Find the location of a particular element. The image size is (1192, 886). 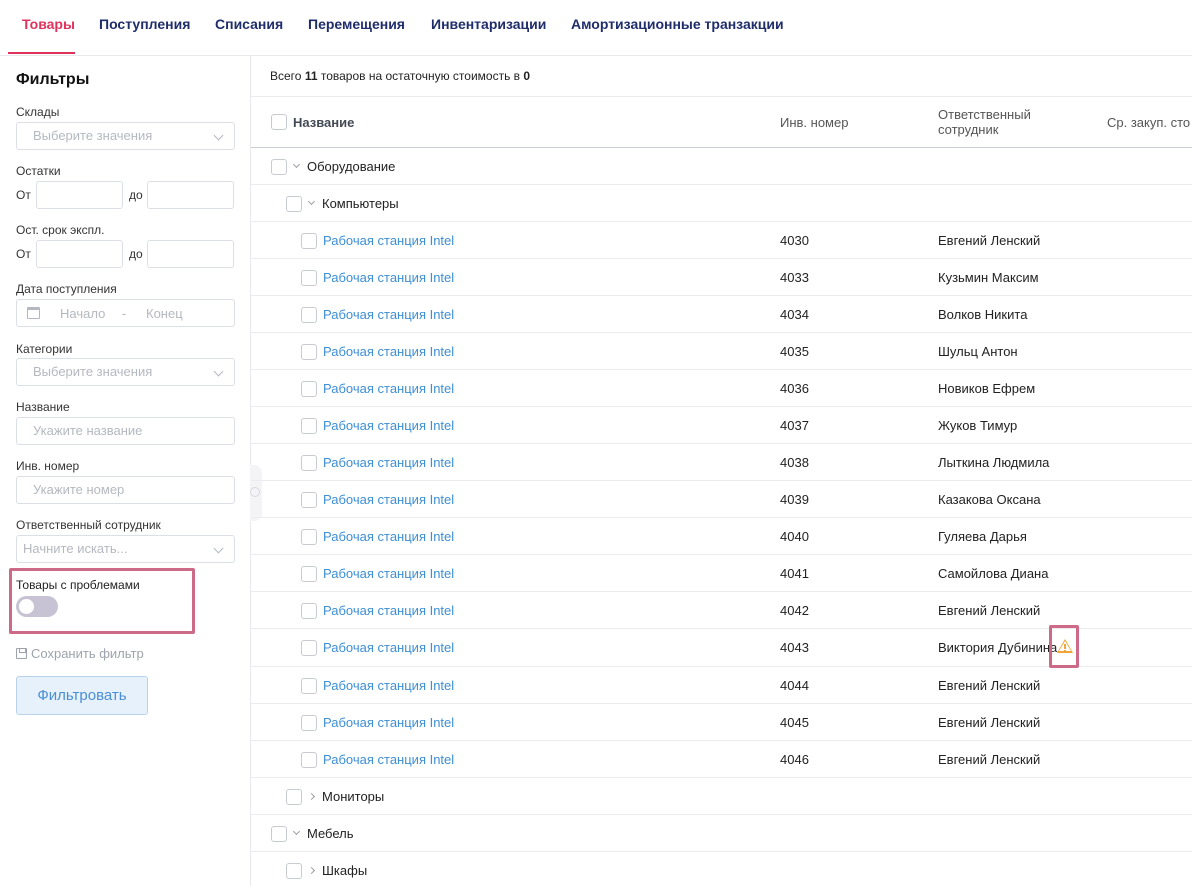

table-row: Рабочая станция Intel 4038 Лыткина Людмила is located at coordinates (721, 462).